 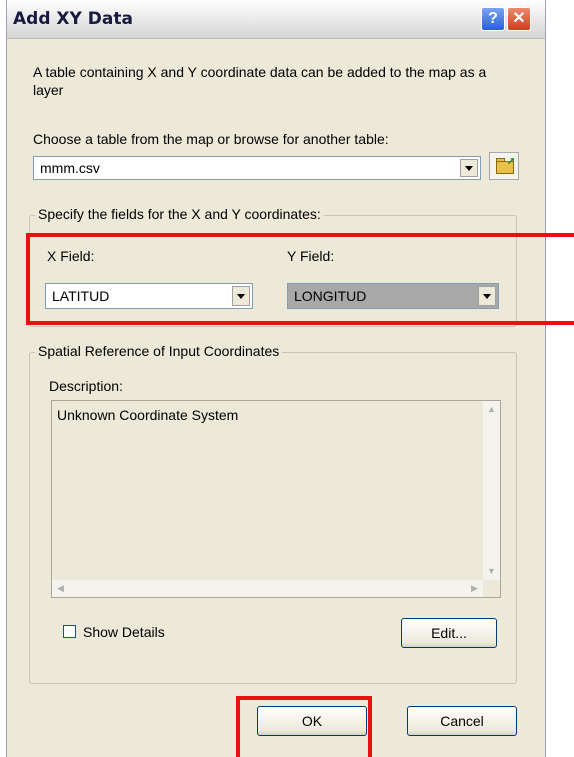 I want to click on table-combo-value: mmm.csv, so click(x=70, y=168).